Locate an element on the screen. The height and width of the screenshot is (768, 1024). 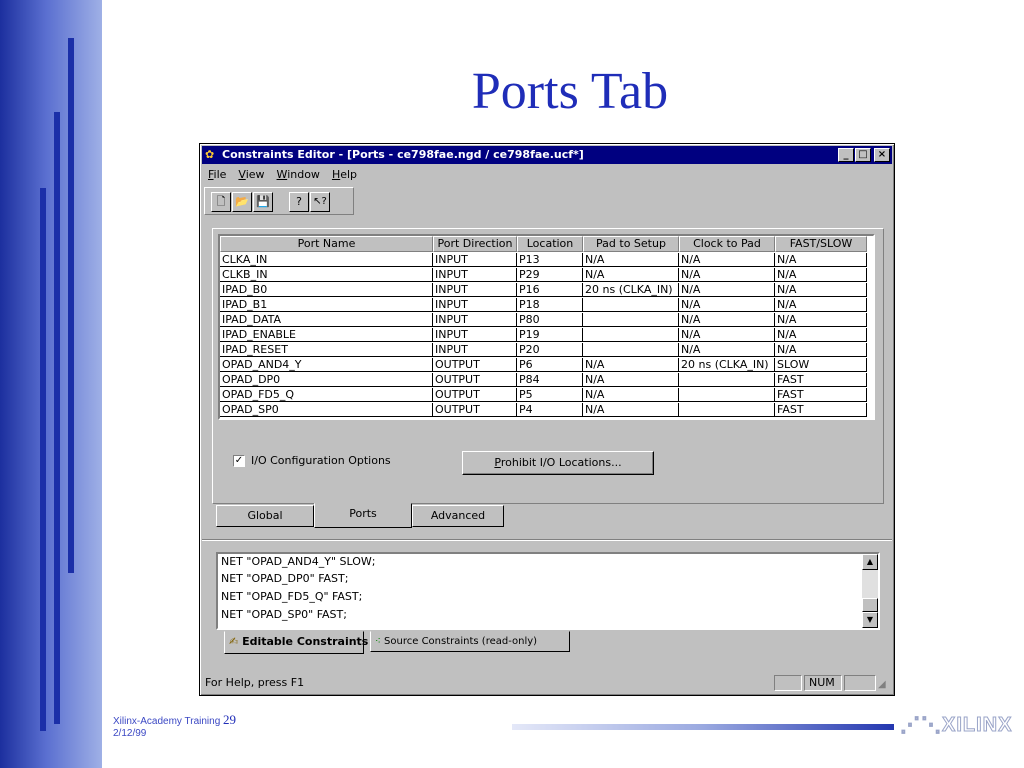
maximize-button: □ is located at coordinates (863, 155).